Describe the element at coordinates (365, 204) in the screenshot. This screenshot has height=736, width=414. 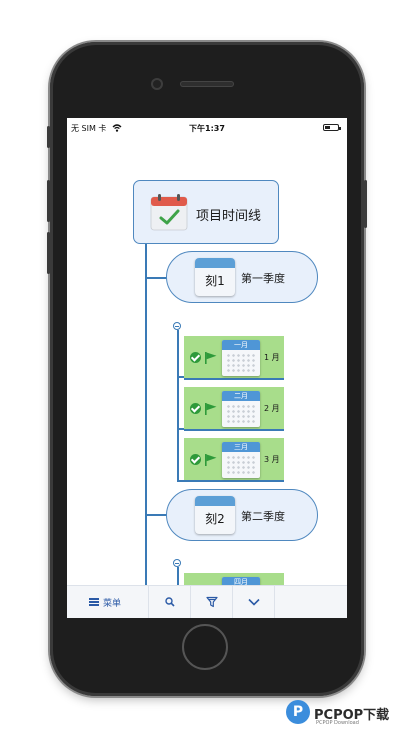
I see `power-button` at that location.